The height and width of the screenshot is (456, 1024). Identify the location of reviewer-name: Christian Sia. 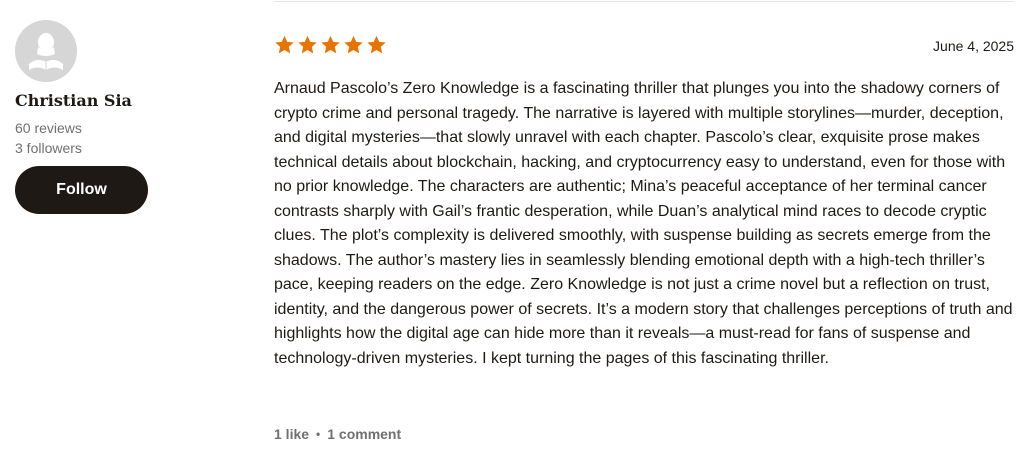
(115, 101).